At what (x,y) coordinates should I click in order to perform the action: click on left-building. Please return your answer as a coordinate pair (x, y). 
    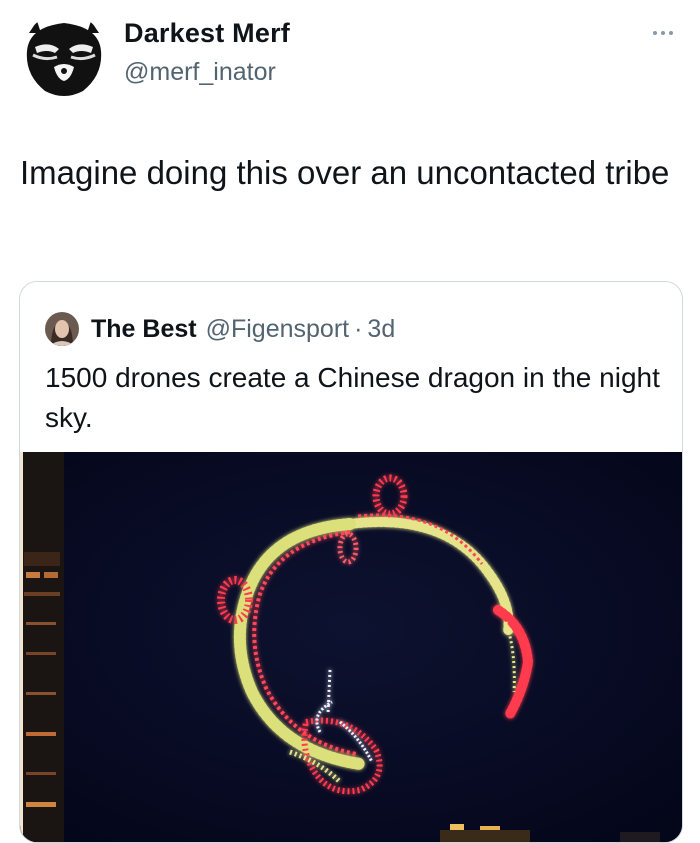
    Looking at the image, I should click on (42, 647).